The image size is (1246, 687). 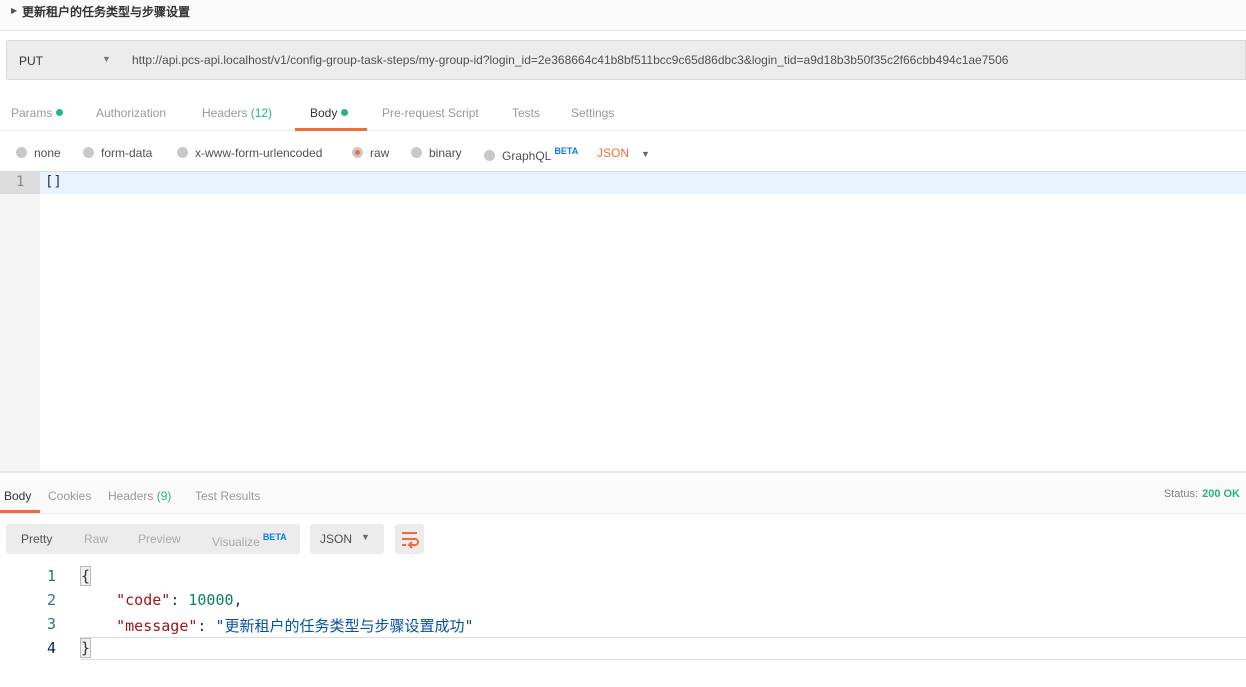 I want to click on json-number: 10000, so click(x=211, y=600).